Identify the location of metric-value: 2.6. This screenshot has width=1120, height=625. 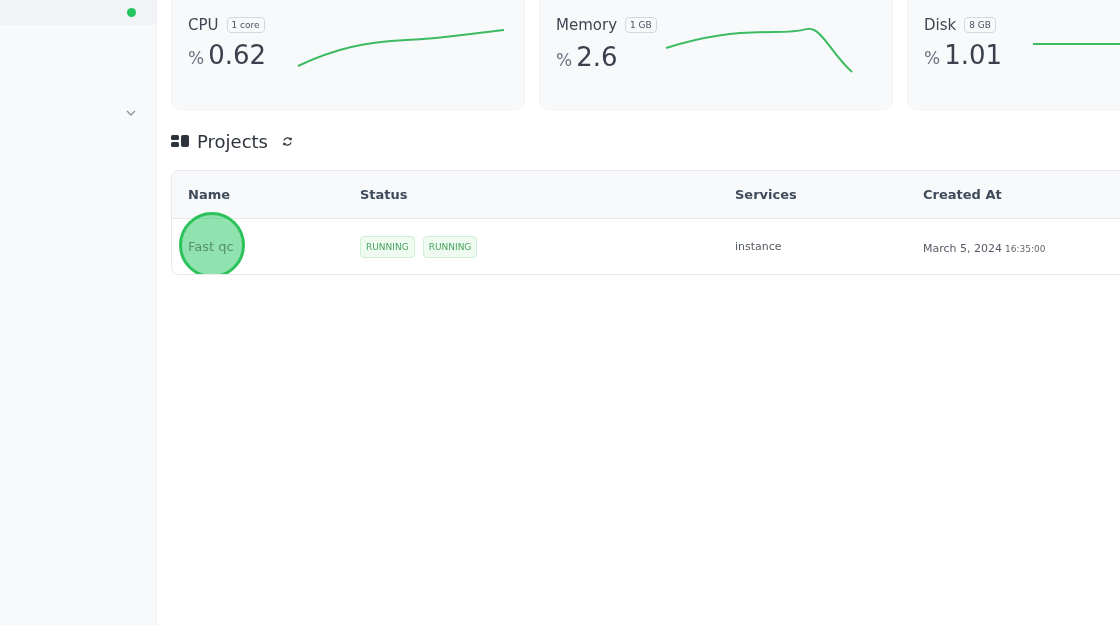
(597, 57).